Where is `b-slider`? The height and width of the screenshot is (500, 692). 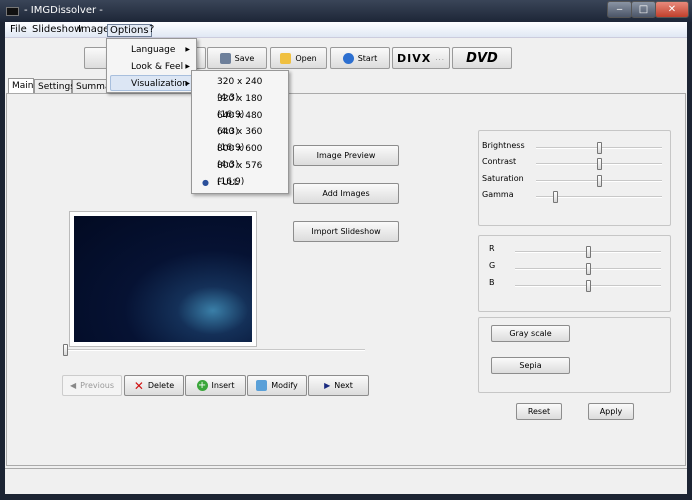
b-slider is located at coordinates (588, 286).